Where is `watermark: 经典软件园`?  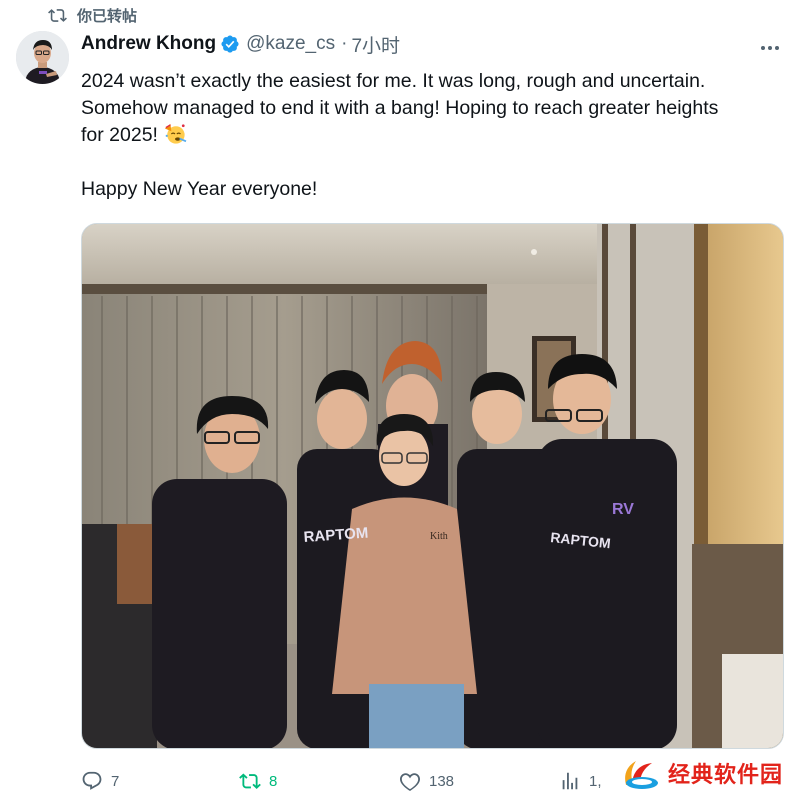 watermark: 经典软件园 is located at coordinates (703, 773).